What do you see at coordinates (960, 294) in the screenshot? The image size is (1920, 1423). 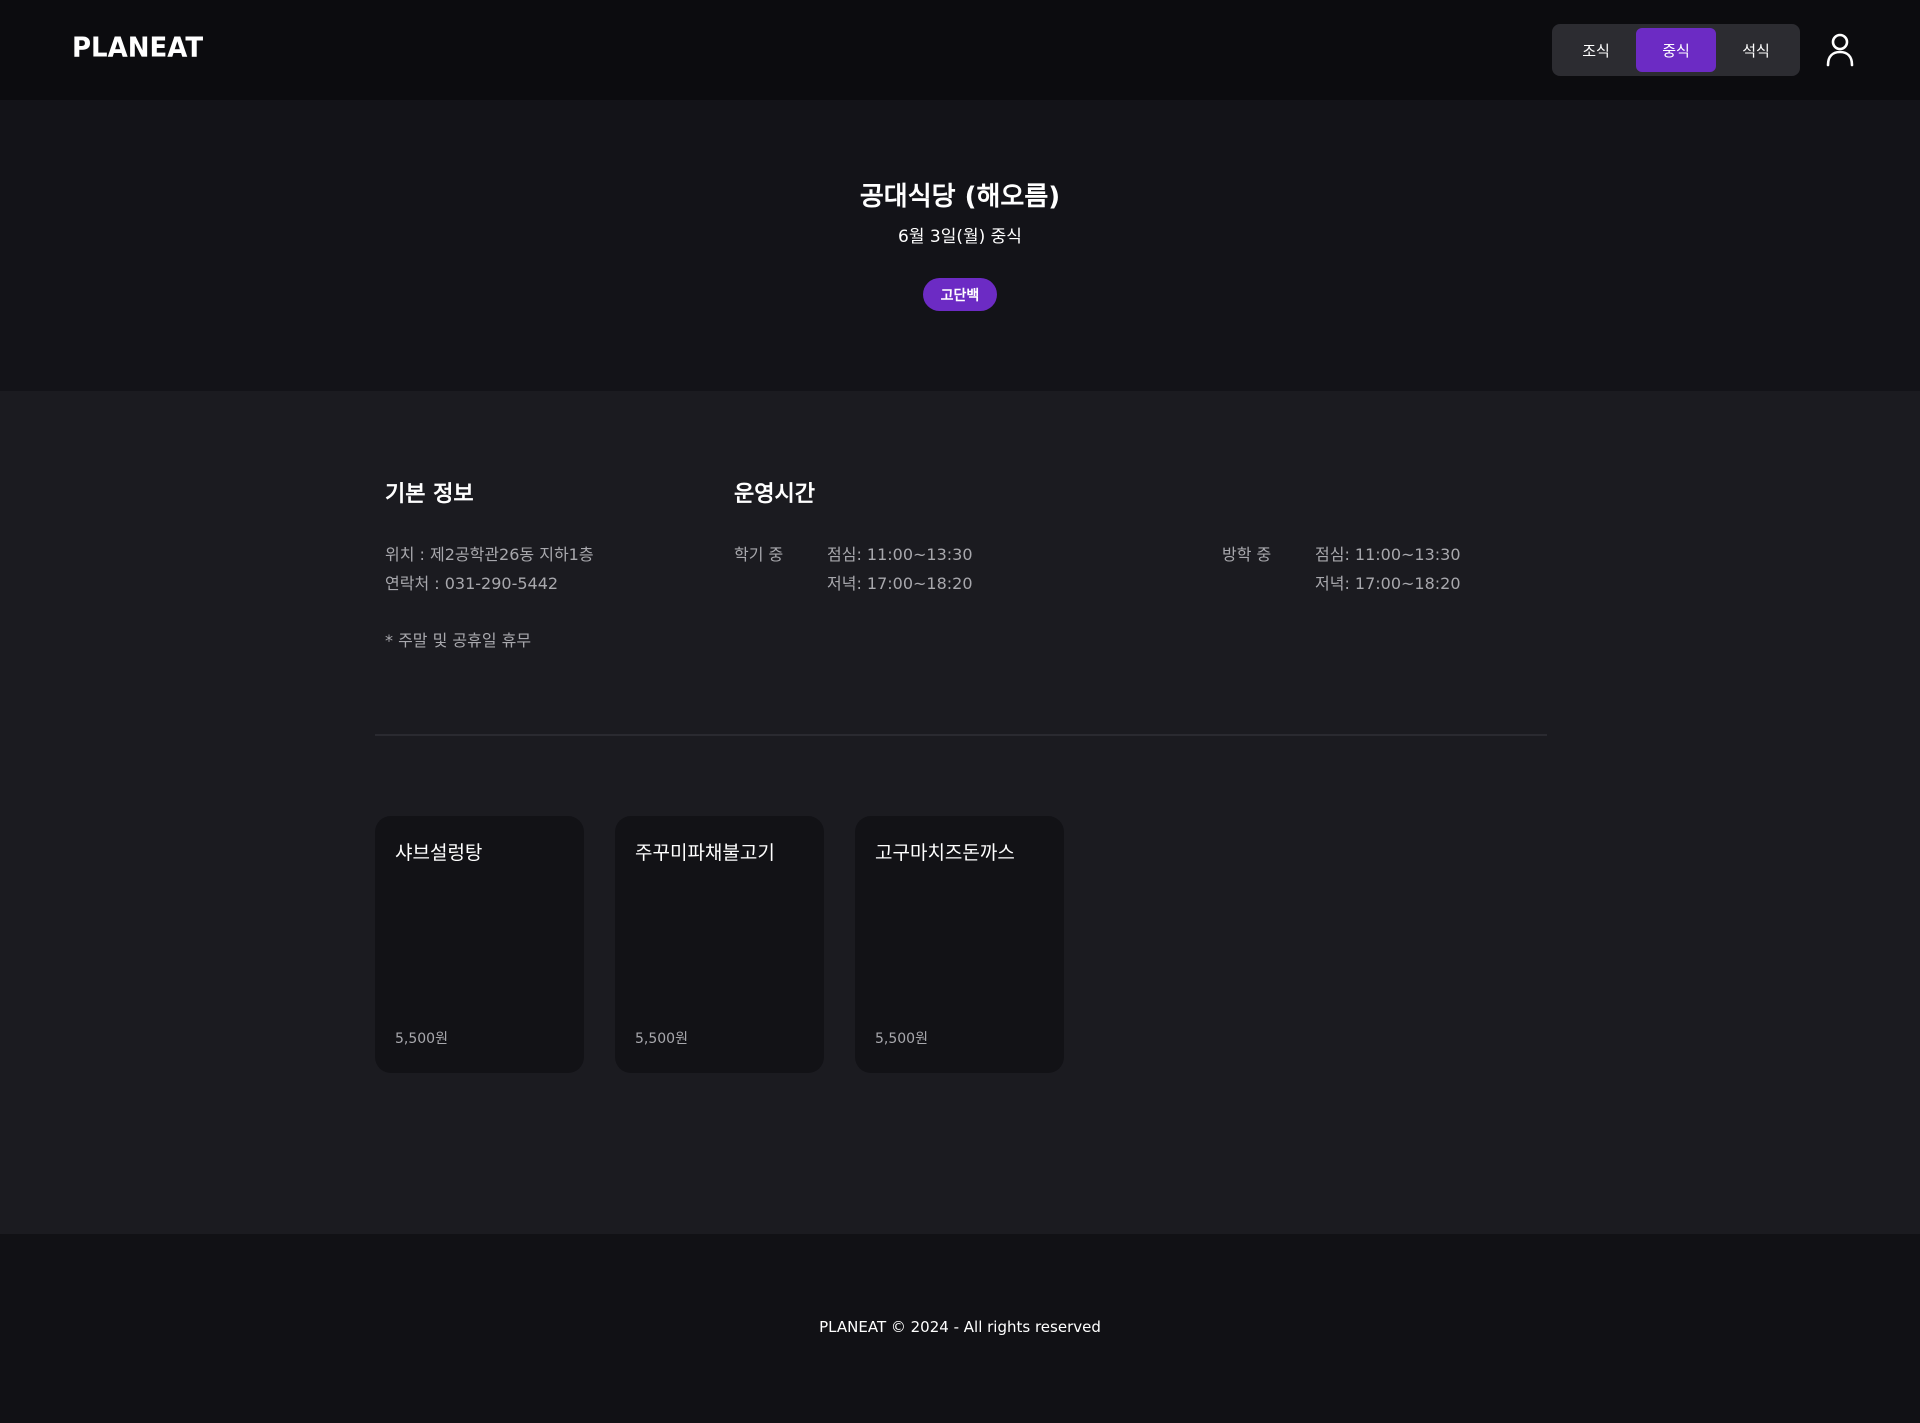 I see `high-protein-badge: 고단백` at bounding box center [960, 294].